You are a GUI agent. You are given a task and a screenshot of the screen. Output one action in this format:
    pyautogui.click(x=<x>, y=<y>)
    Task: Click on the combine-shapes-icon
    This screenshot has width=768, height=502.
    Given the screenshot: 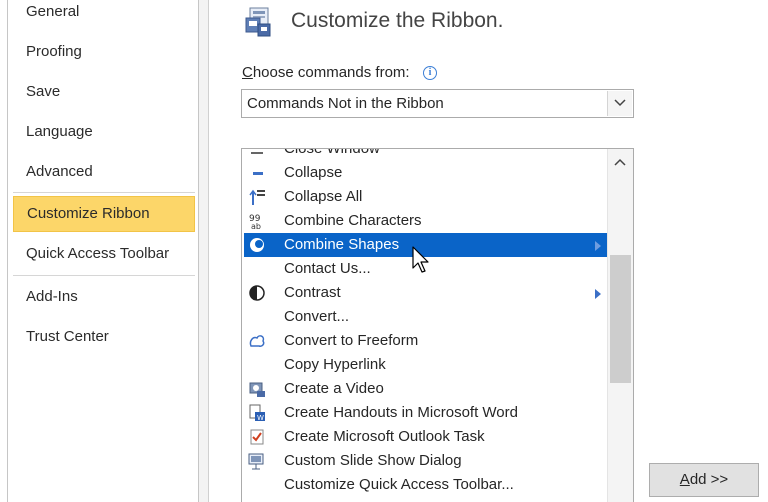 What is the action you would take?
    pyautogui.click(x=257, y=245)
    